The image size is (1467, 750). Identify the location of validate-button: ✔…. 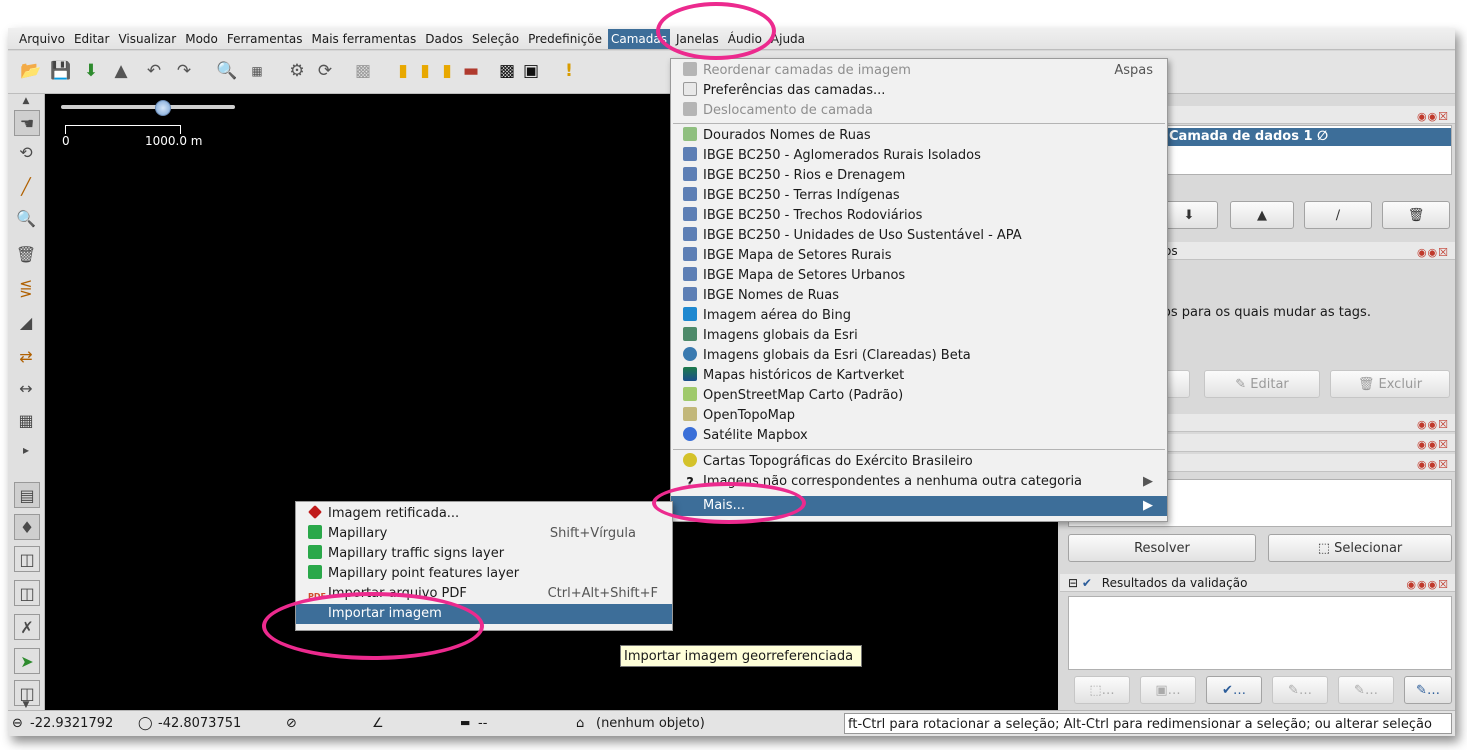
(1234, 690).